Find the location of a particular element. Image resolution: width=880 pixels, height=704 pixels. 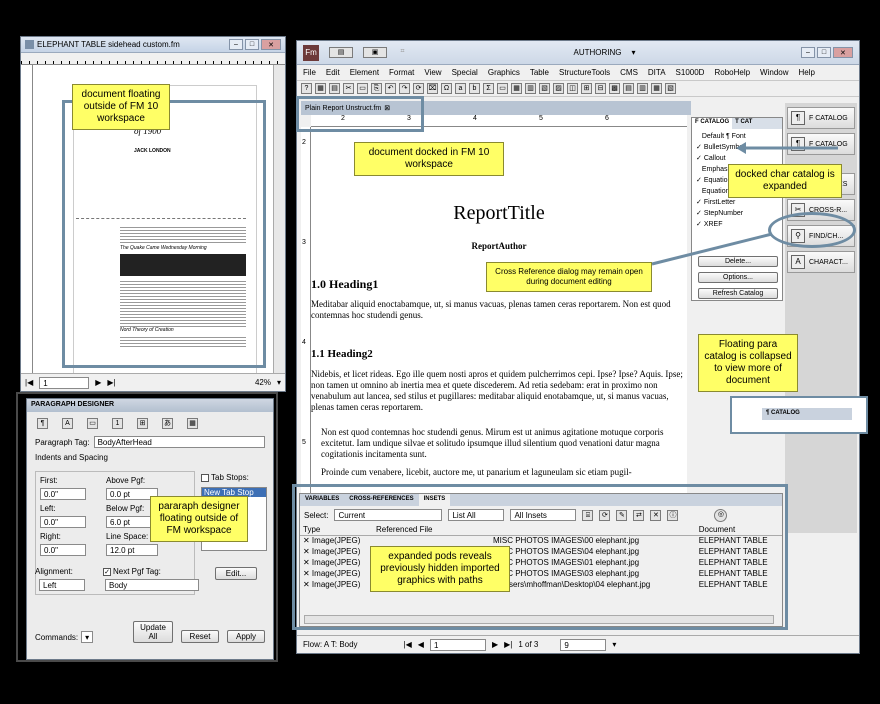

character-icon: A is located at coordinates (798, 262).